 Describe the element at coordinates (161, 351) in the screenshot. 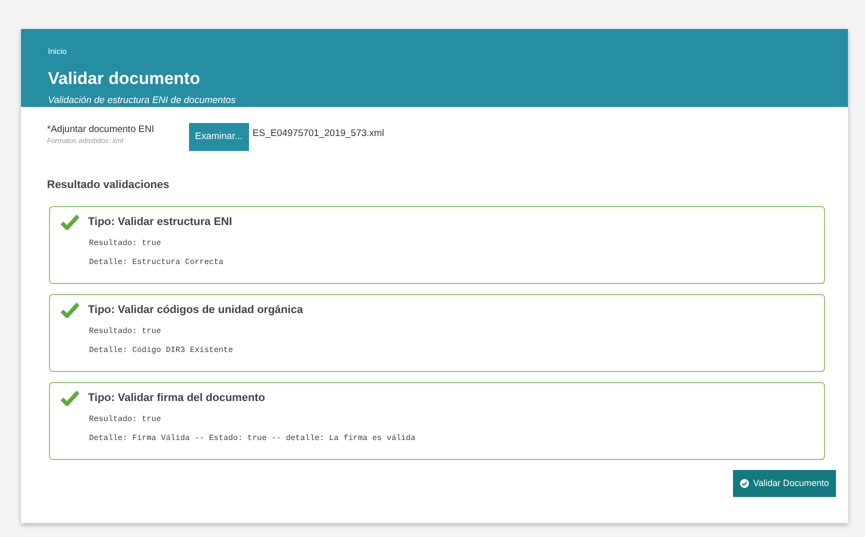

I see `result-line: Detalle: Código DIR3 Existente` at that location.